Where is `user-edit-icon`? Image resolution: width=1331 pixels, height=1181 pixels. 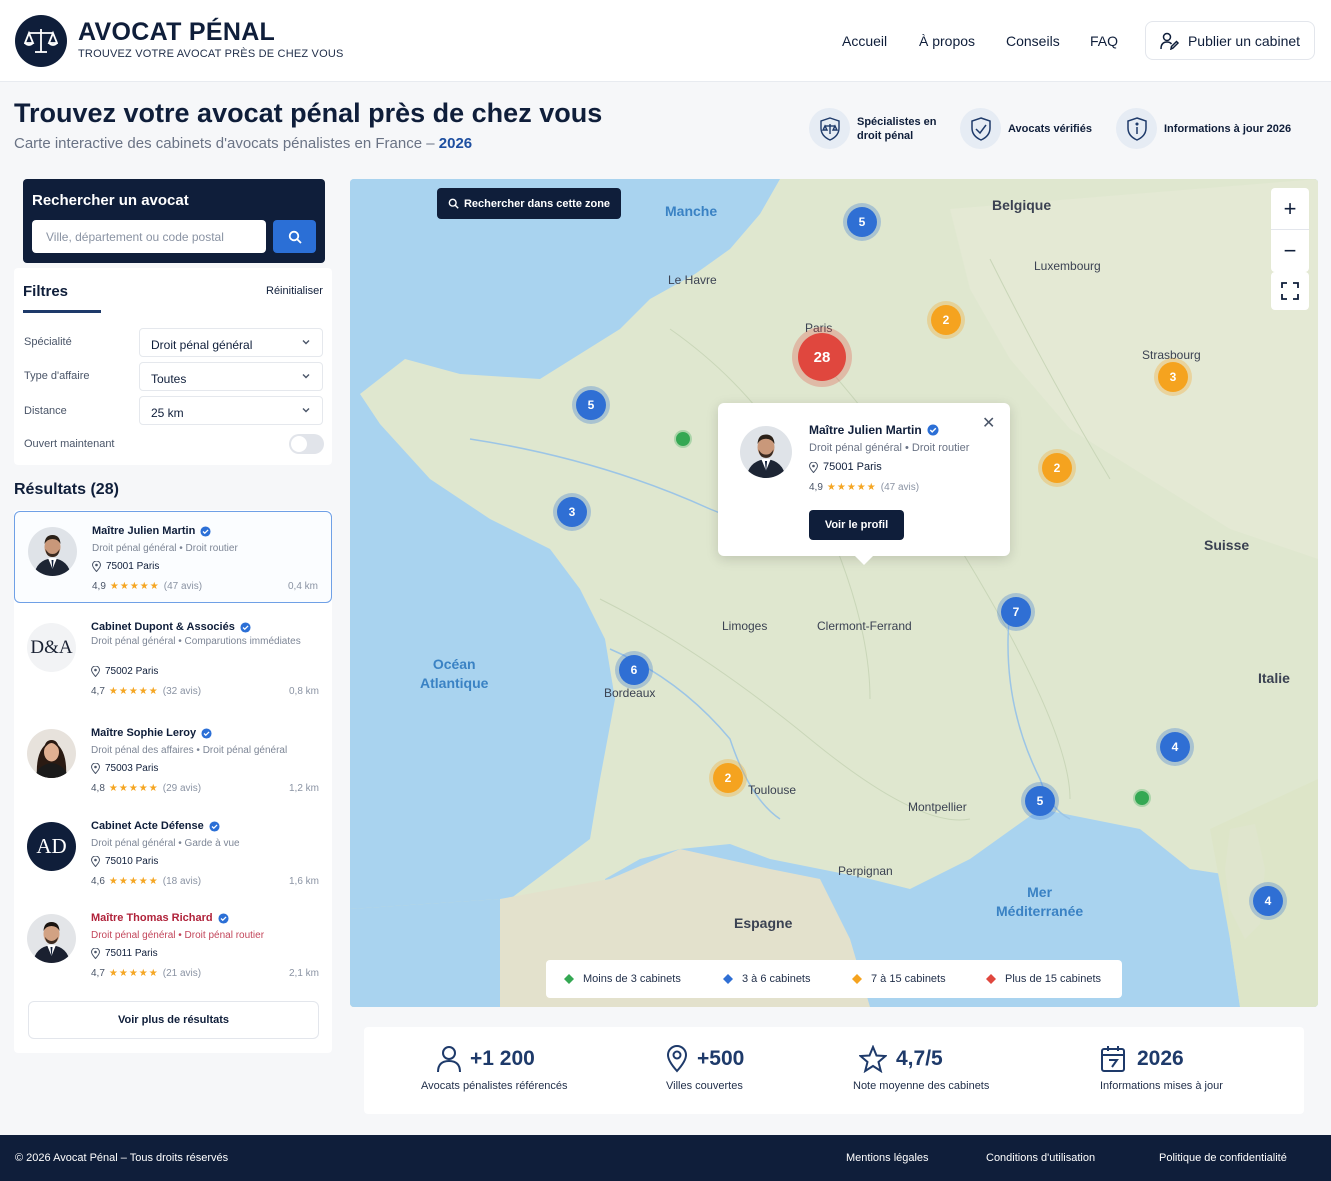
user-edit-icon is located at coordinates (1170, 41).